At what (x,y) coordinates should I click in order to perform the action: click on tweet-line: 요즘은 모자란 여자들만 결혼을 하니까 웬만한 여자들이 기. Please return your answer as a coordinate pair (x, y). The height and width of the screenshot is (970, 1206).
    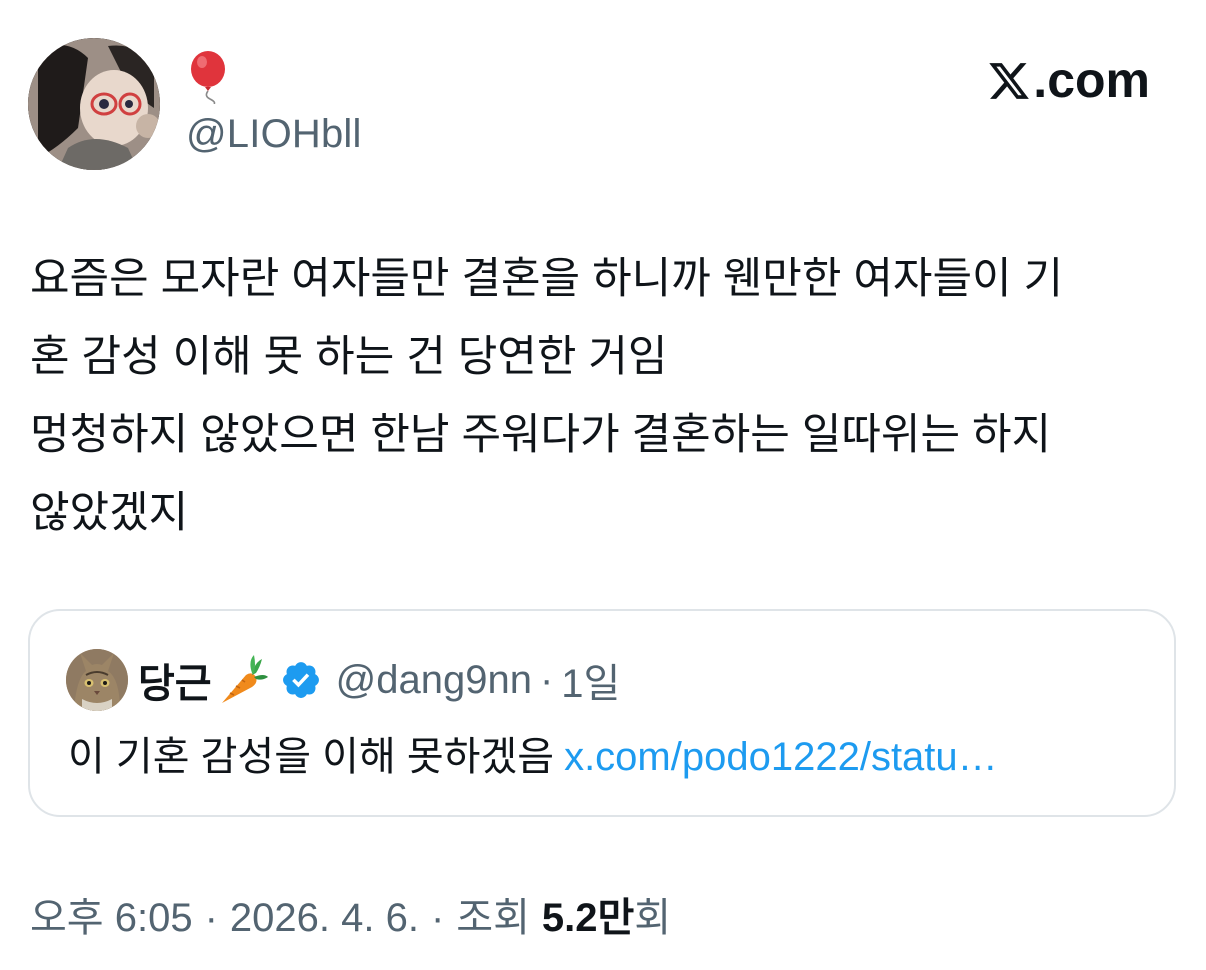
    Looking at the image, I should click on (547, 279).